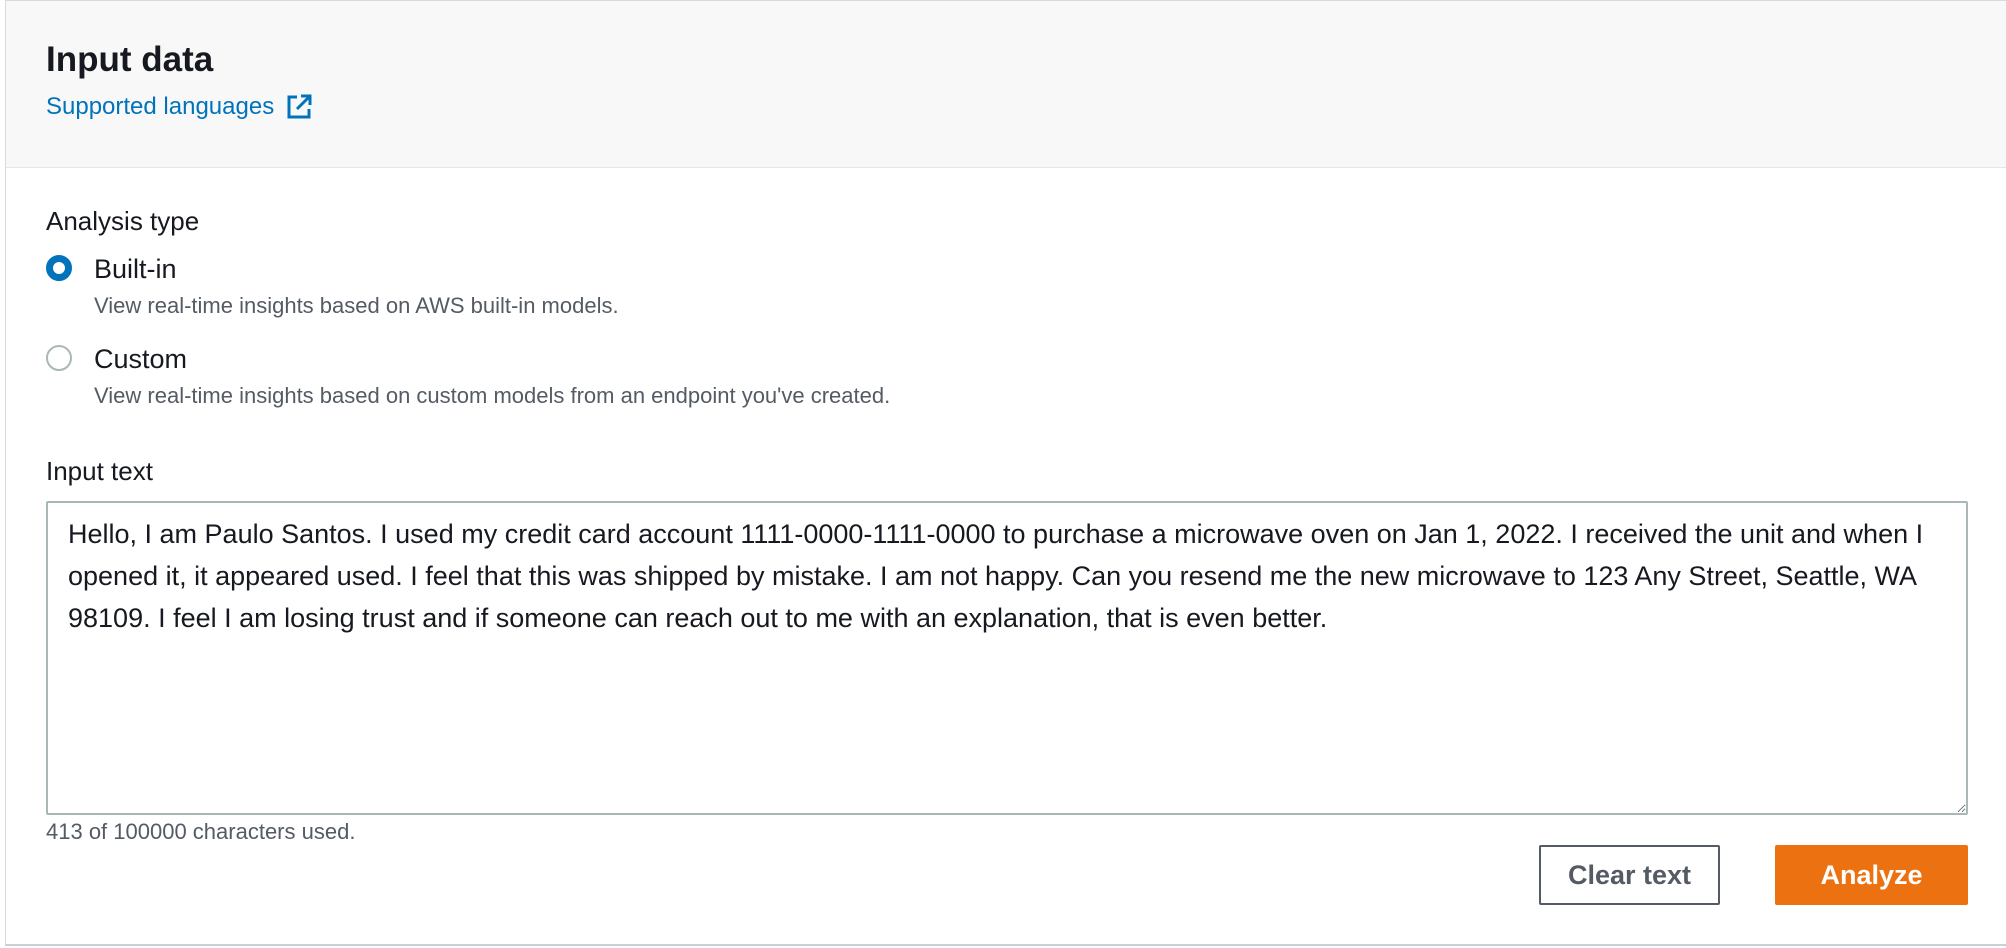 The height and width of the screenshot is (948, 2006). What do you see at coordinates (123, 221) in the screenshot?
I see `analysis-type-label: Analysis type` at bounding box center [123, 221].